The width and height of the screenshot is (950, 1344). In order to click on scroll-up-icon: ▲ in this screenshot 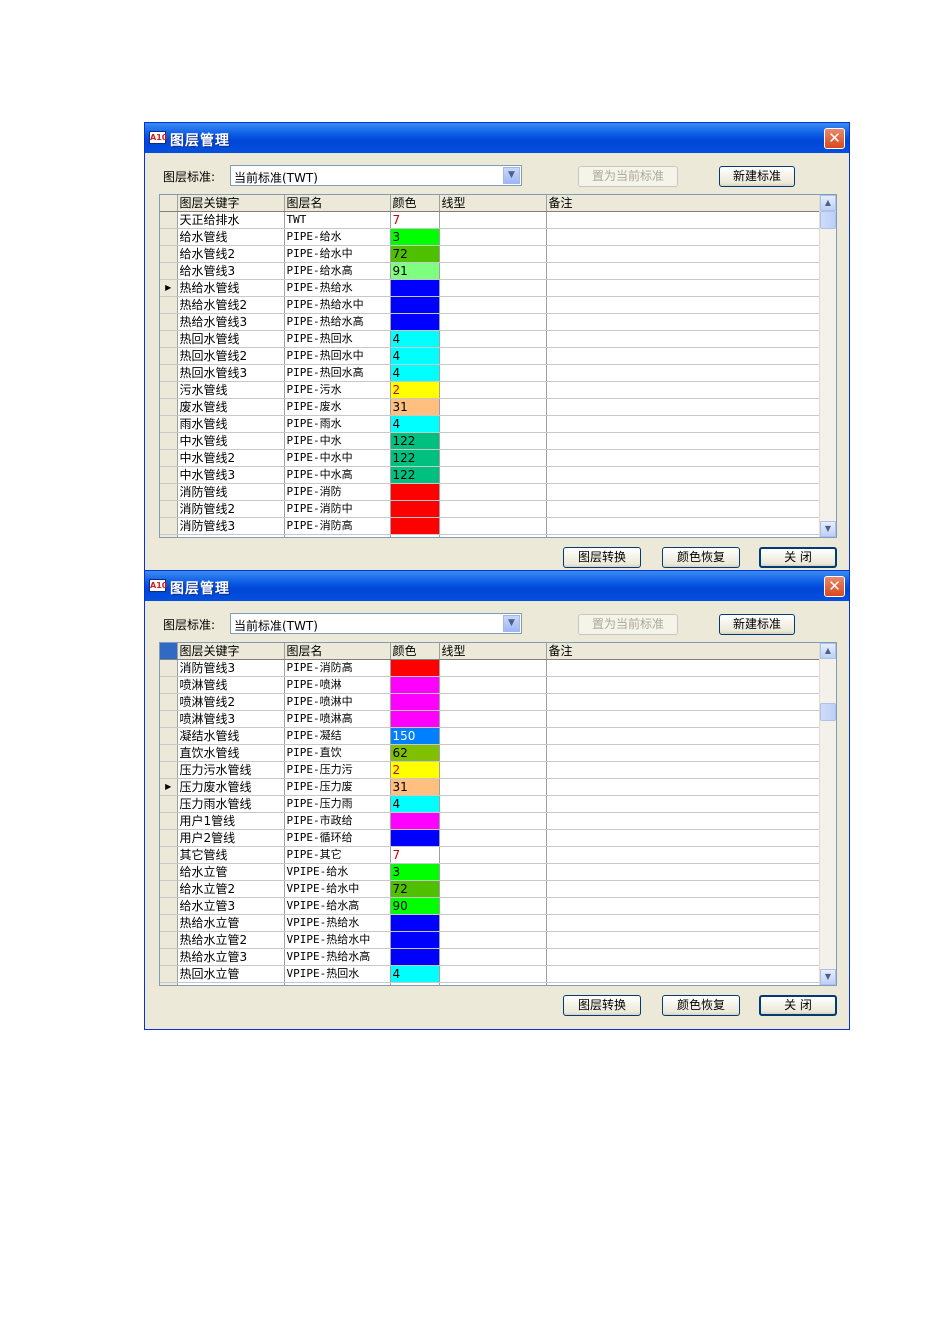, I will do `click(828, 203)`.